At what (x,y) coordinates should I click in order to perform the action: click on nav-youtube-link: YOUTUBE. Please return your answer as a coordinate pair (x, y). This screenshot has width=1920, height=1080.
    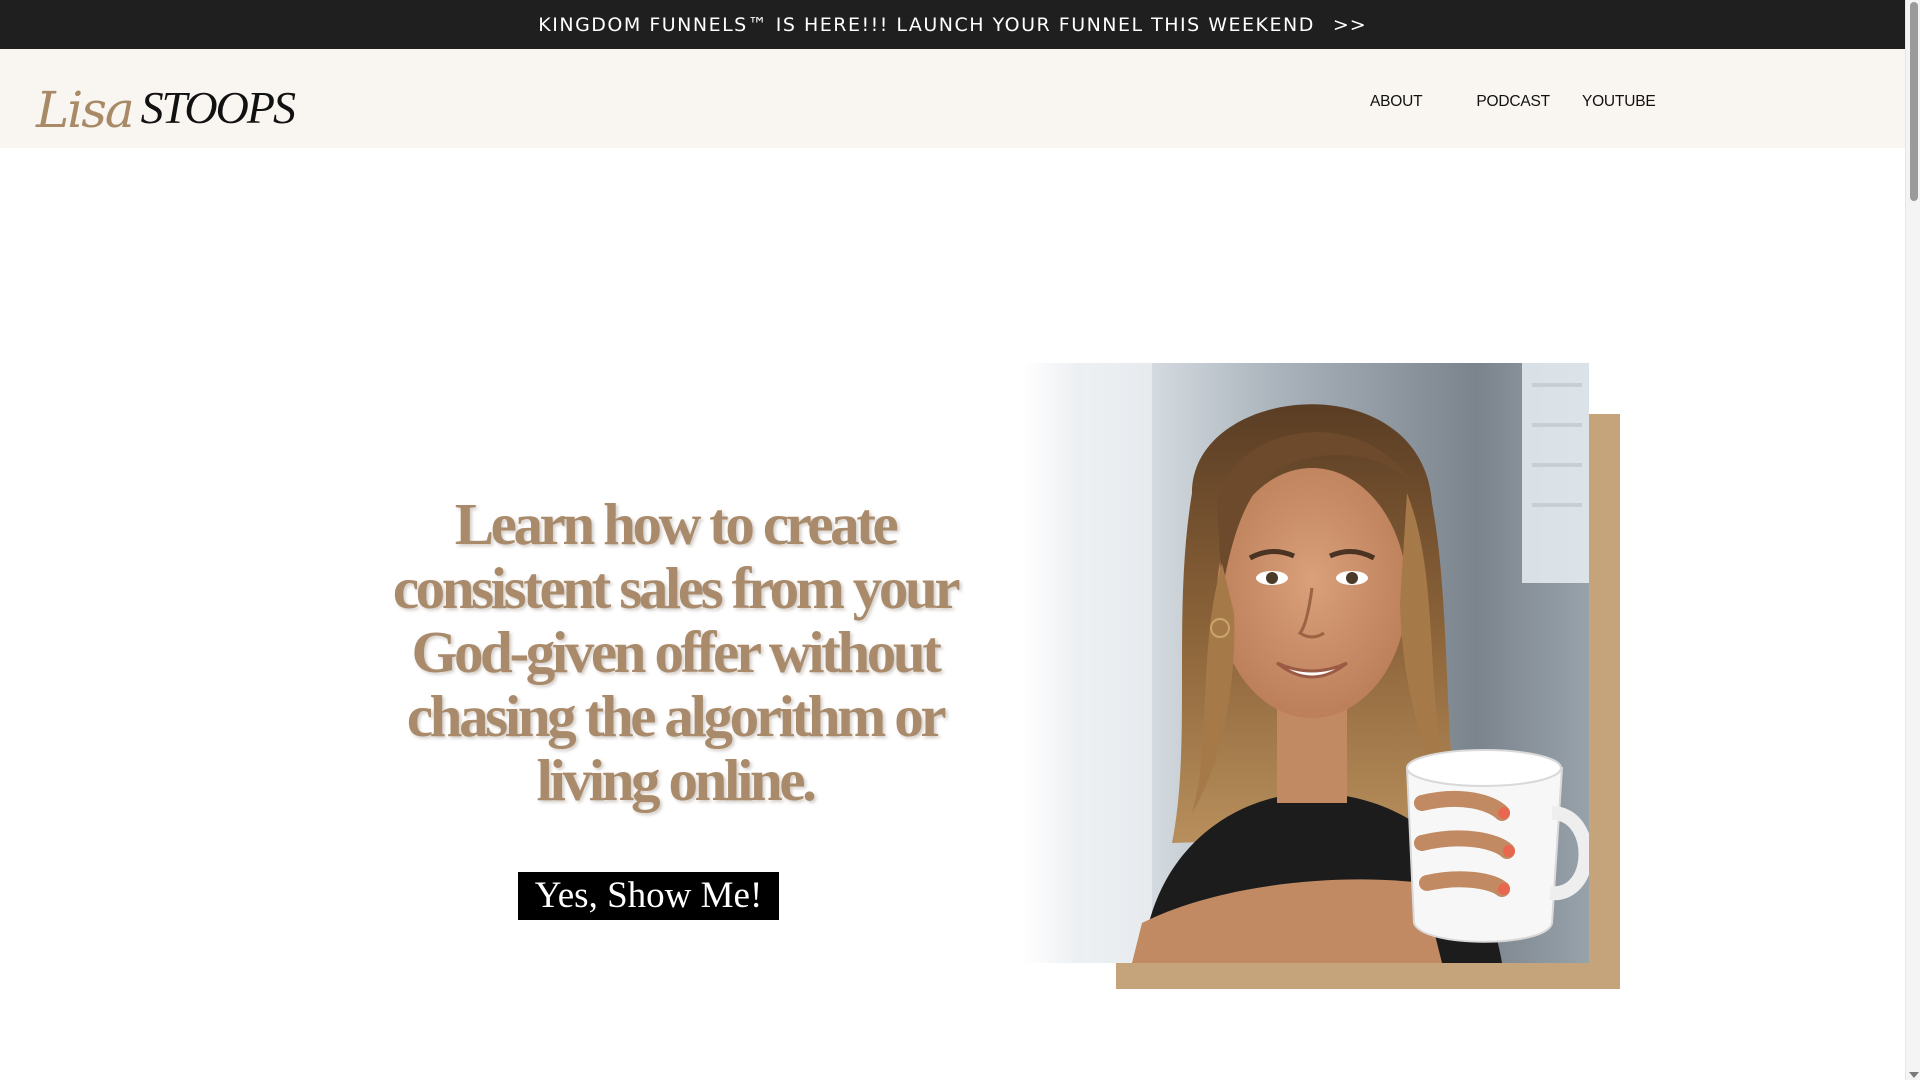
    Looking at the image, I should click on (1619, 102).